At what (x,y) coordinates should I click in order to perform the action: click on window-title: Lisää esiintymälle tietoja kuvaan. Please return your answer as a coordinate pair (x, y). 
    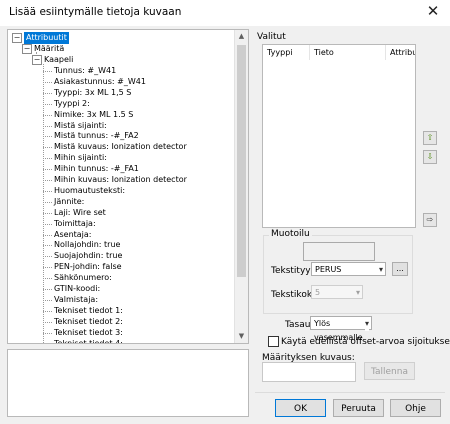
    Looking at the image, I should click on (95, 12).